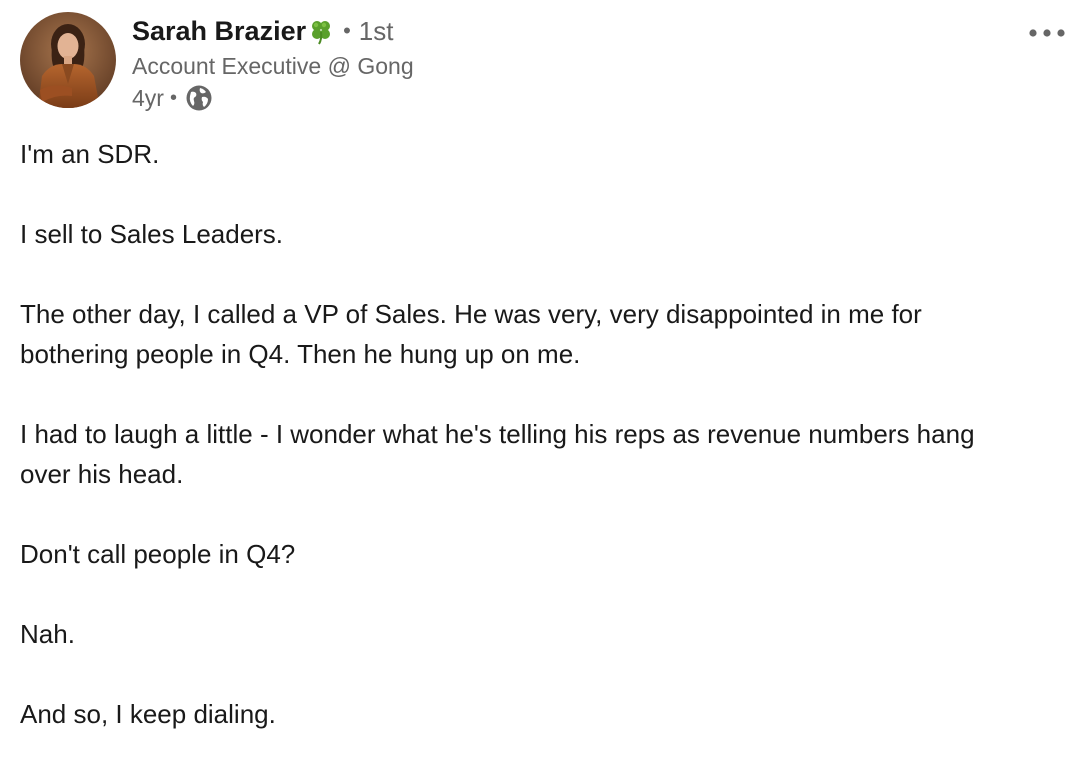 This screenshot has height=774, width=1088. Describe the element at coordinates (148, 714) in the screenshot. I see `post-paragraph: And so, I keep dialing.` at that location.